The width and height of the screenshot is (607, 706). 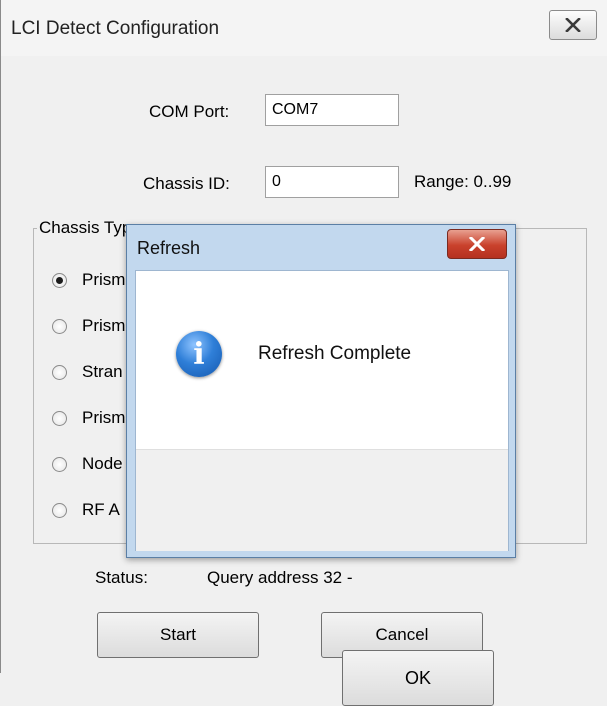 I want to click on ok-button: OK, so click(x=418, y=678).